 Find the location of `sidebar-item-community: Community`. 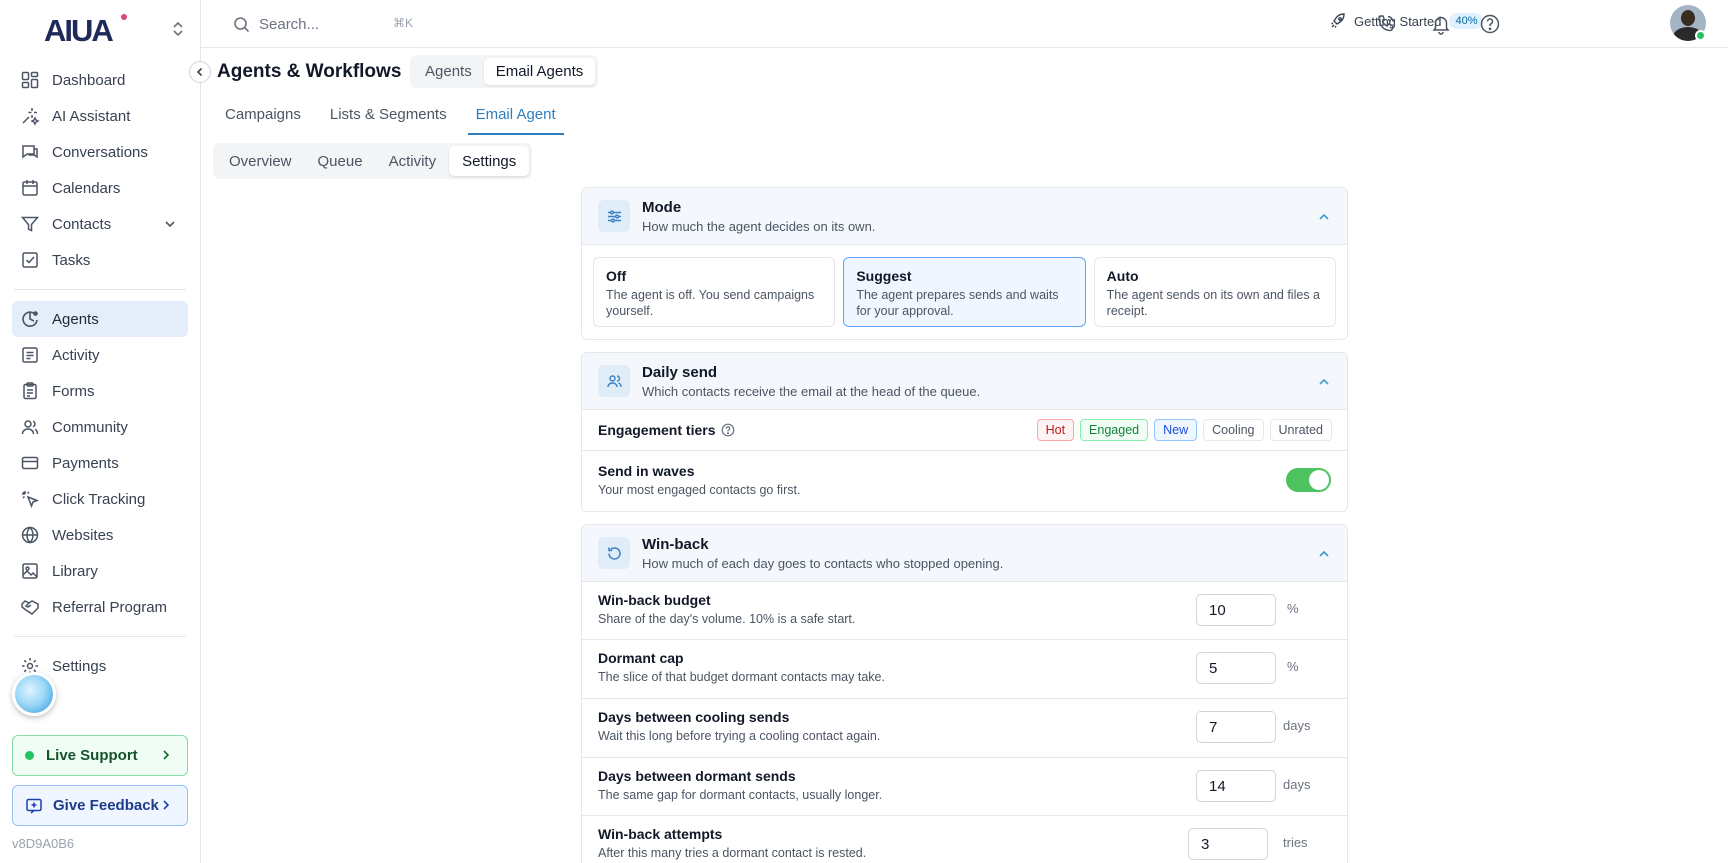

sidebar-item-community: Community is located at coordinates (100, 427).